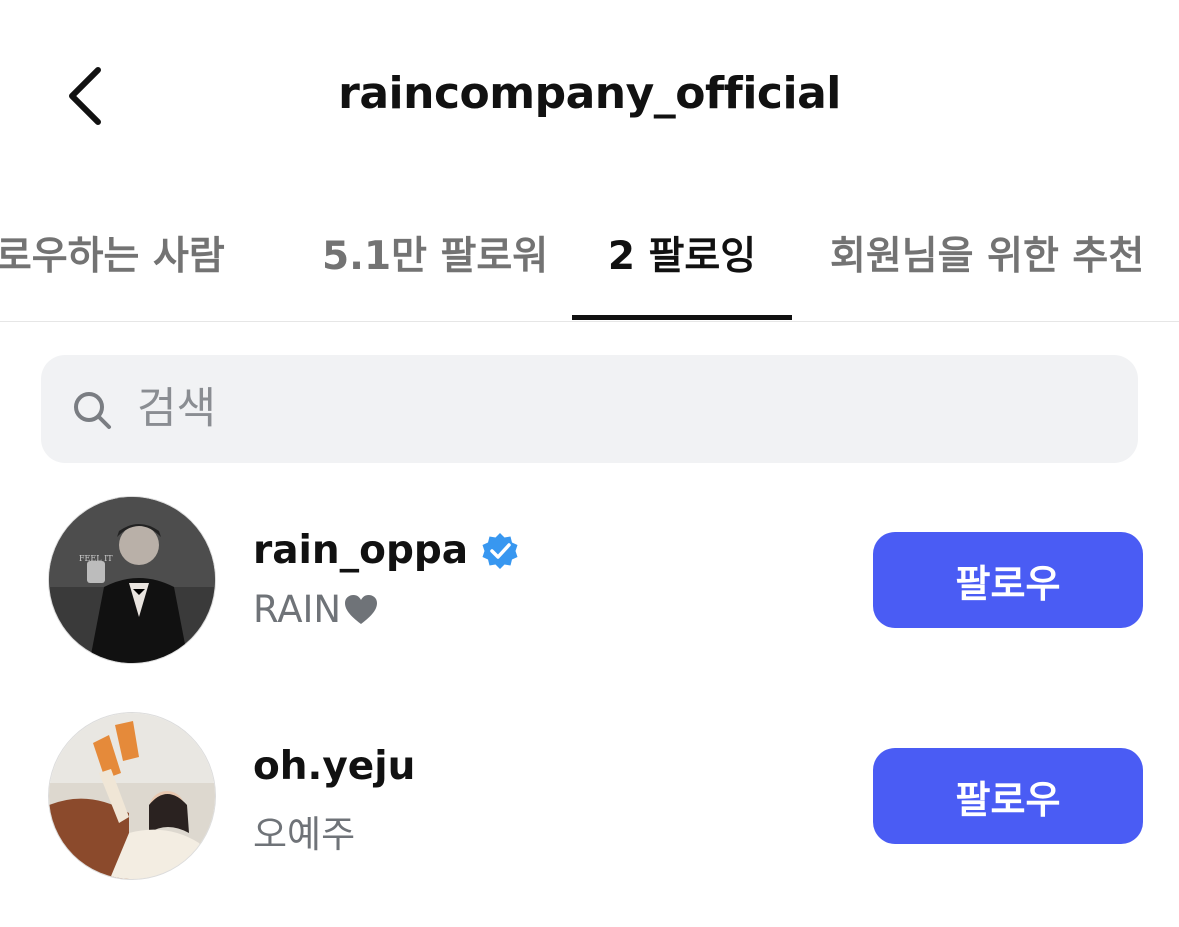 The height and width of the screenshot is (927, 1179). Describe the element at coordinates (132, 796) in the screenshot. I see `avatar` at that location.